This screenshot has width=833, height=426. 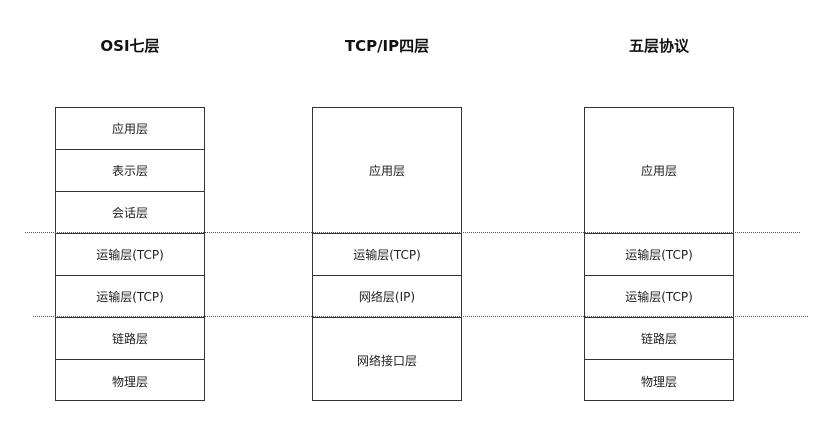 I want to click on five-layer-stack: 应用层 运输层(TCP) 运输层(TCP) 链路层 物理层, so click(x=659, y=254).